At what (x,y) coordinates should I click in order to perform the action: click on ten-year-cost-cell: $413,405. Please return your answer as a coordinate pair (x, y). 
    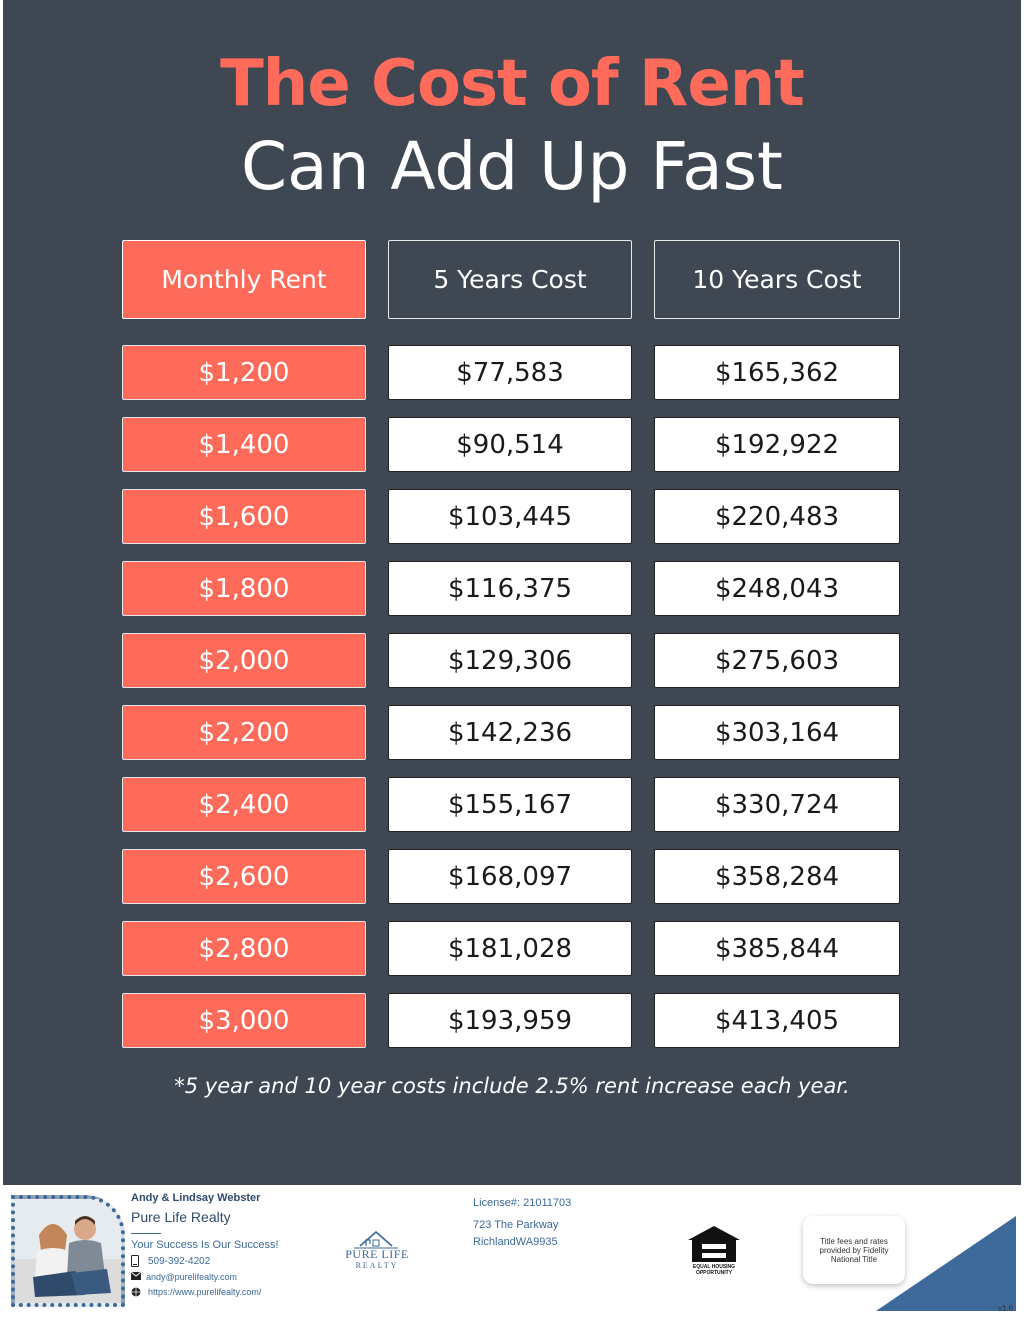
    Looking at the image, I should click on (777, 1020).